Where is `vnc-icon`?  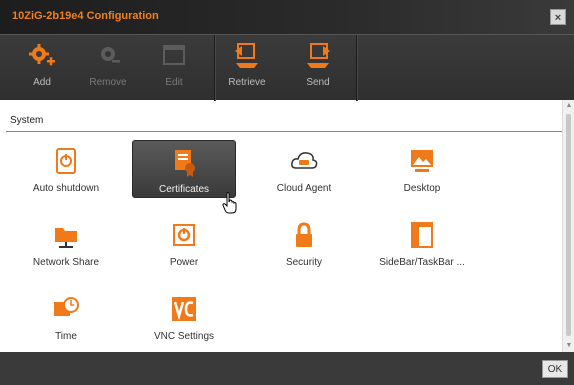 vnc-icon is located at coordinates (184, 309).